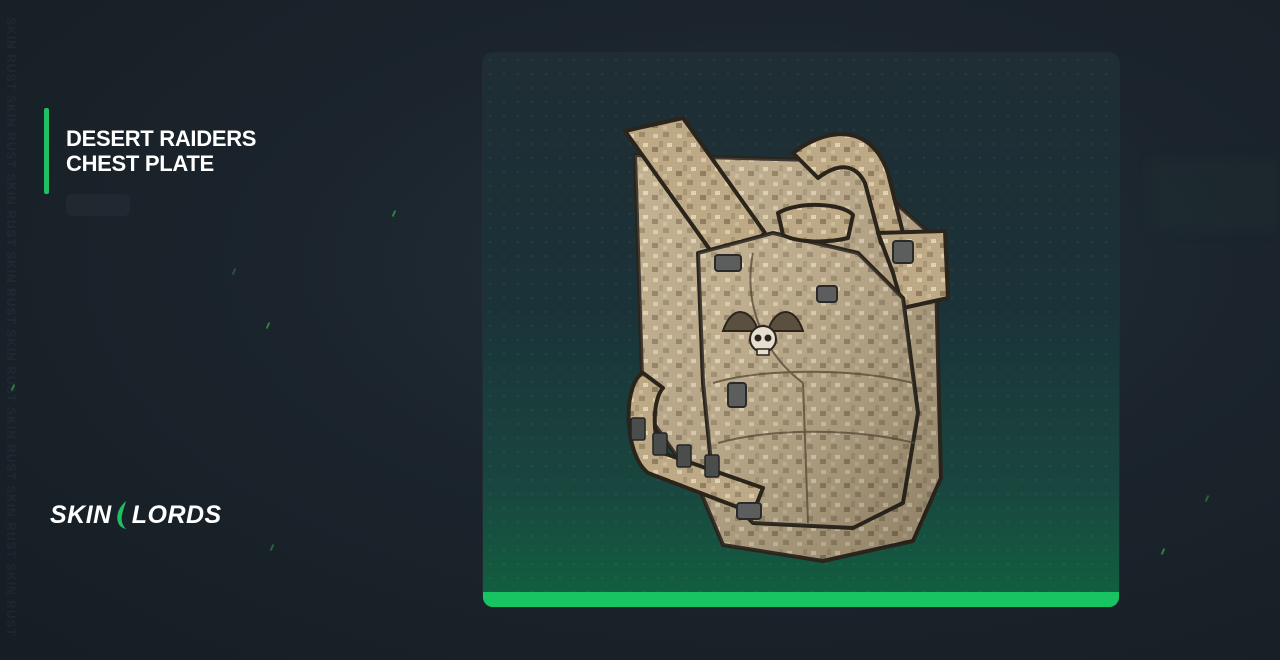  I want to click on brand-logo-left: SKIN, so click(81, 514).